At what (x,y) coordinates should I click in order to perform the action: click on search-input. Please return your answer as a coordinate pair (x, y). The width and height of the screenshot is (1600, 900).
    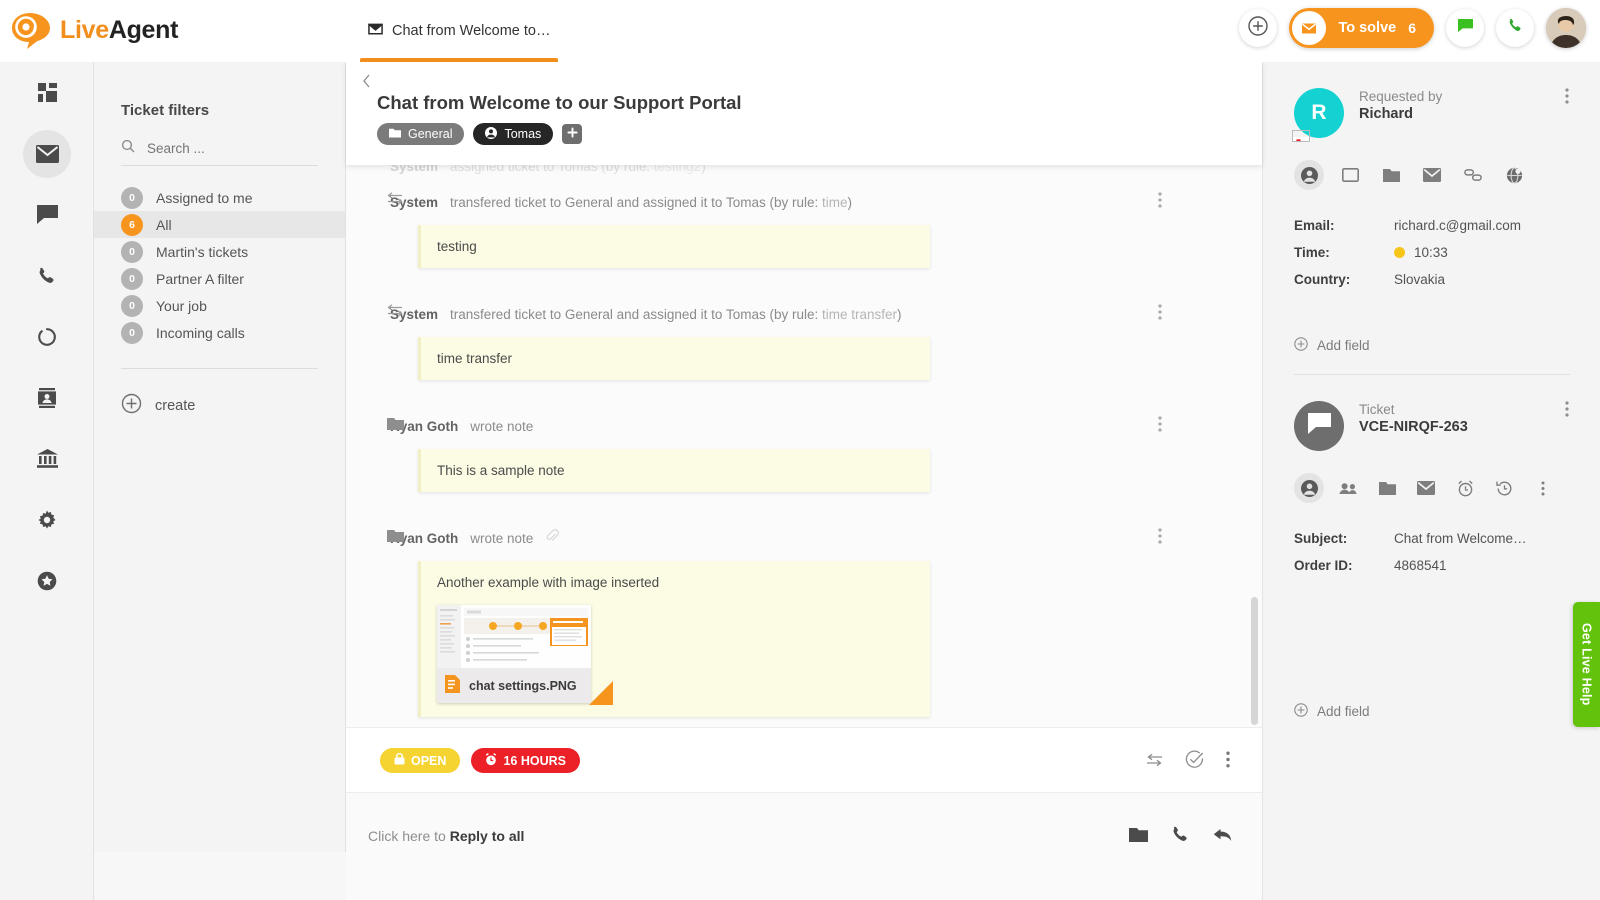
    Looking at the image, I should click on (232, 148).